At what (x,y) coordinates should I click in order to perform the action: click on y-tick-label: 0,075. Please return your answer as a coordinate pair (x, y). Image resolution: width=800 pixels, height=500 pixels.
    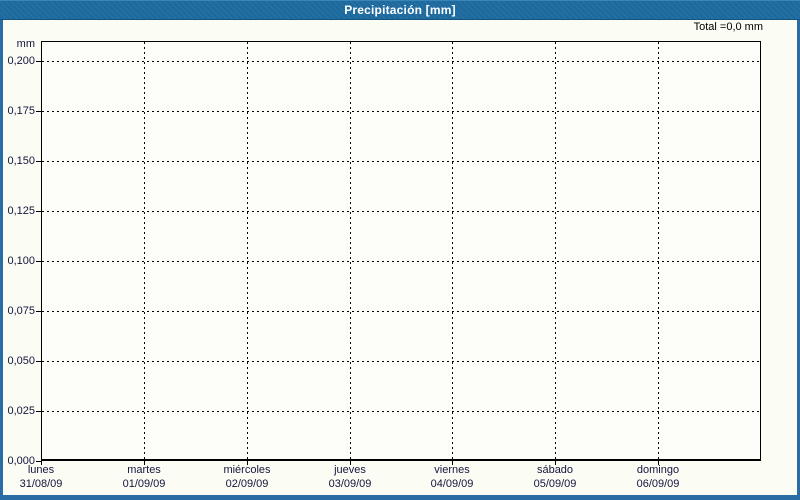
    Looking at the image, I should click on (21, 311).